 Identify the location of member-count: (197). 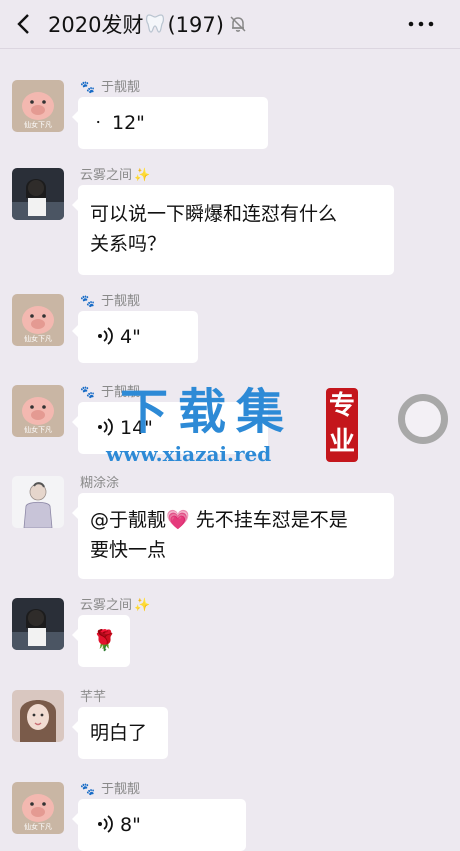
(195, 25).